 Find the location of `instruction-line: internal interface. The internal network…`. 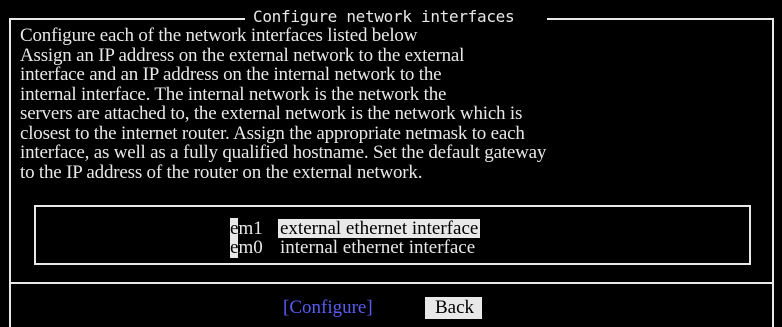

instruction-line: internal interface. The internal network… is located at coordinates (233, 94).